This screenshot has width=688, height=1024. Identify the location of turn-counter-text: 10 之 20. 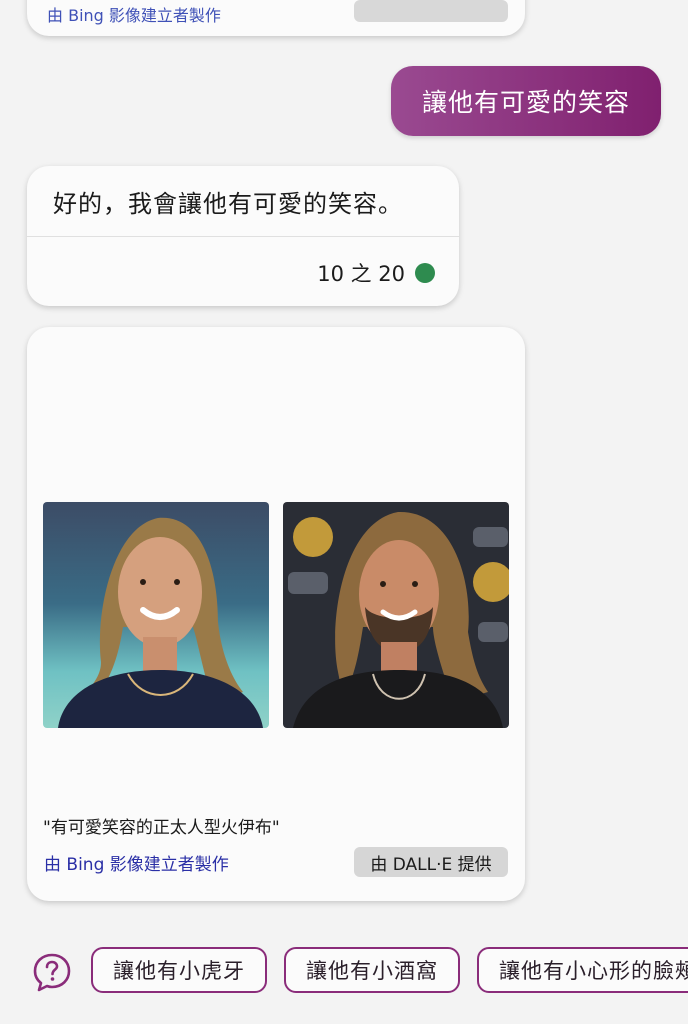
(361, 274).